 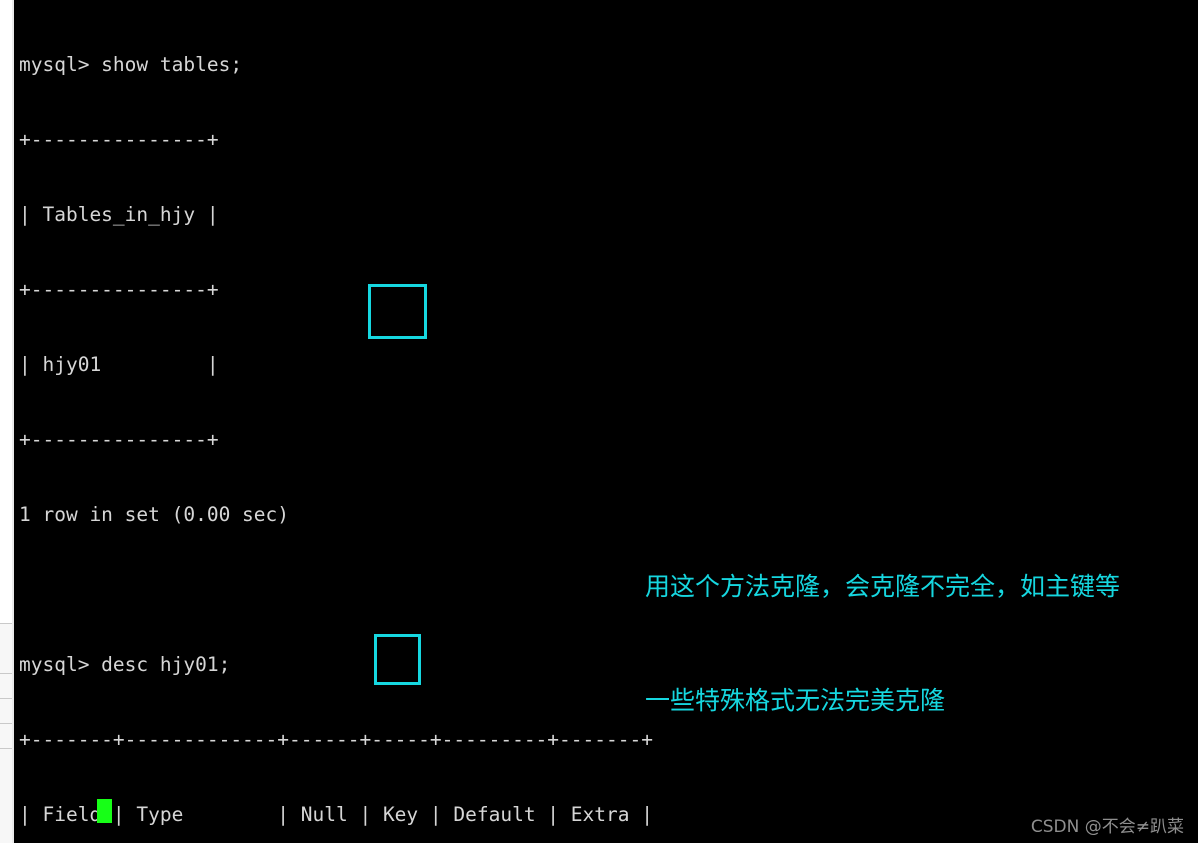 I want to click on annotation-line-2: 一些特殊格式无法完美克隆, so click(x=795, y=700).